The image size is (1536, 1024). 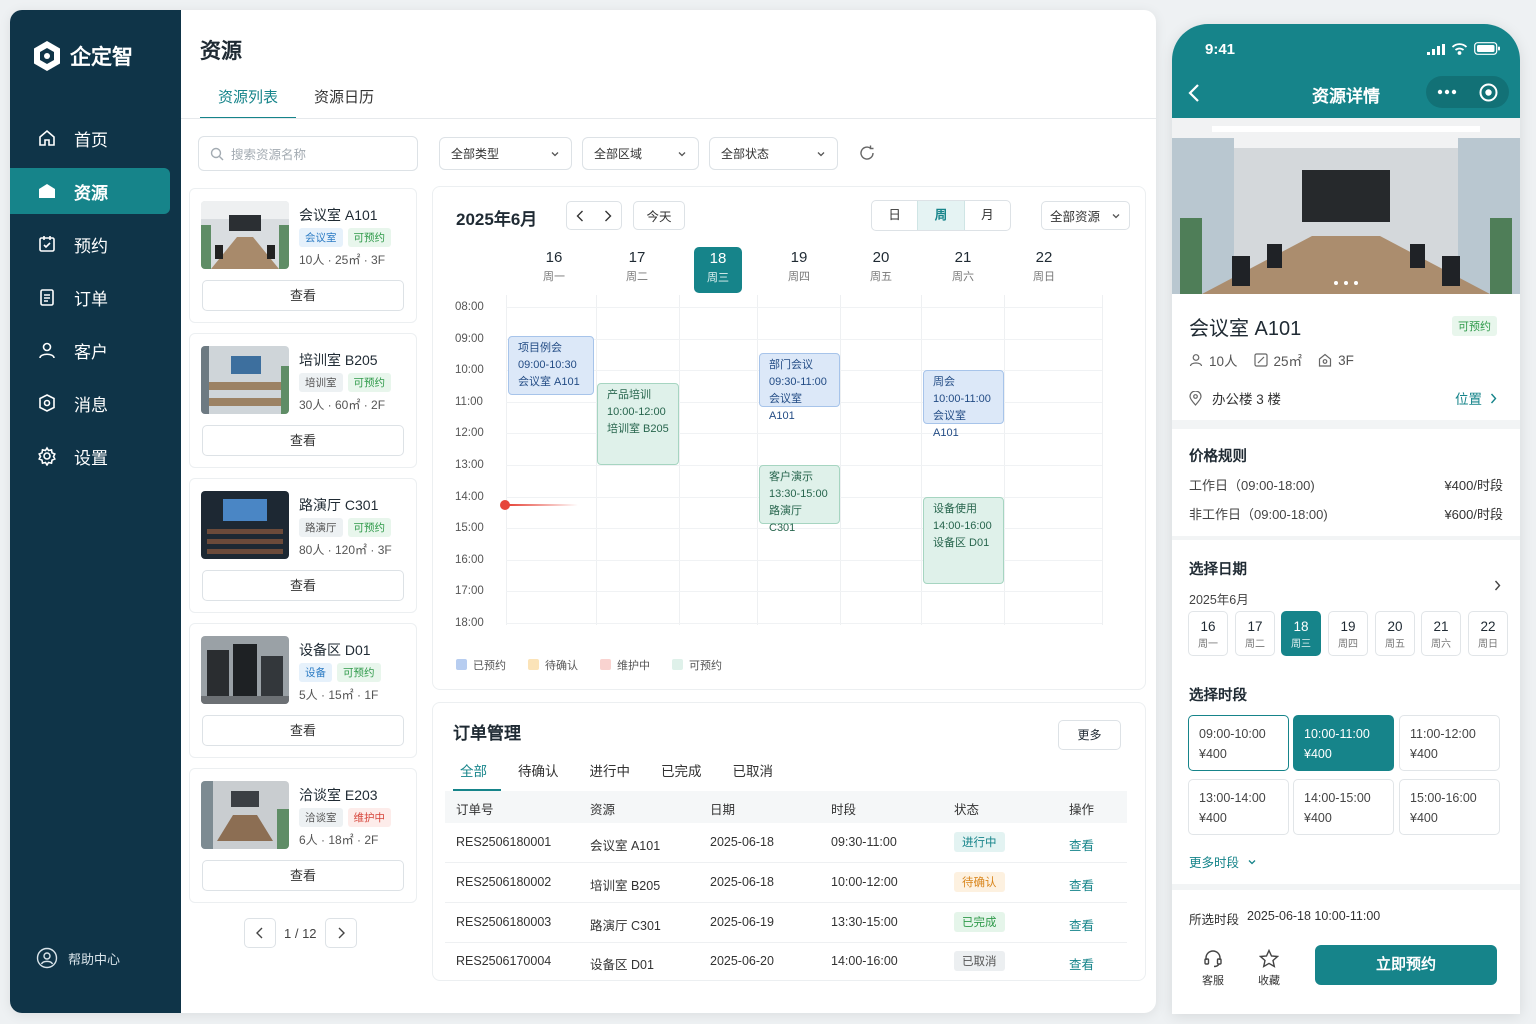 What do you see at coordinates (1343, 807) in the screenshot?
I see `time-slot: 14:00-15:00 ¥400` at bounding box center [1343, 807].